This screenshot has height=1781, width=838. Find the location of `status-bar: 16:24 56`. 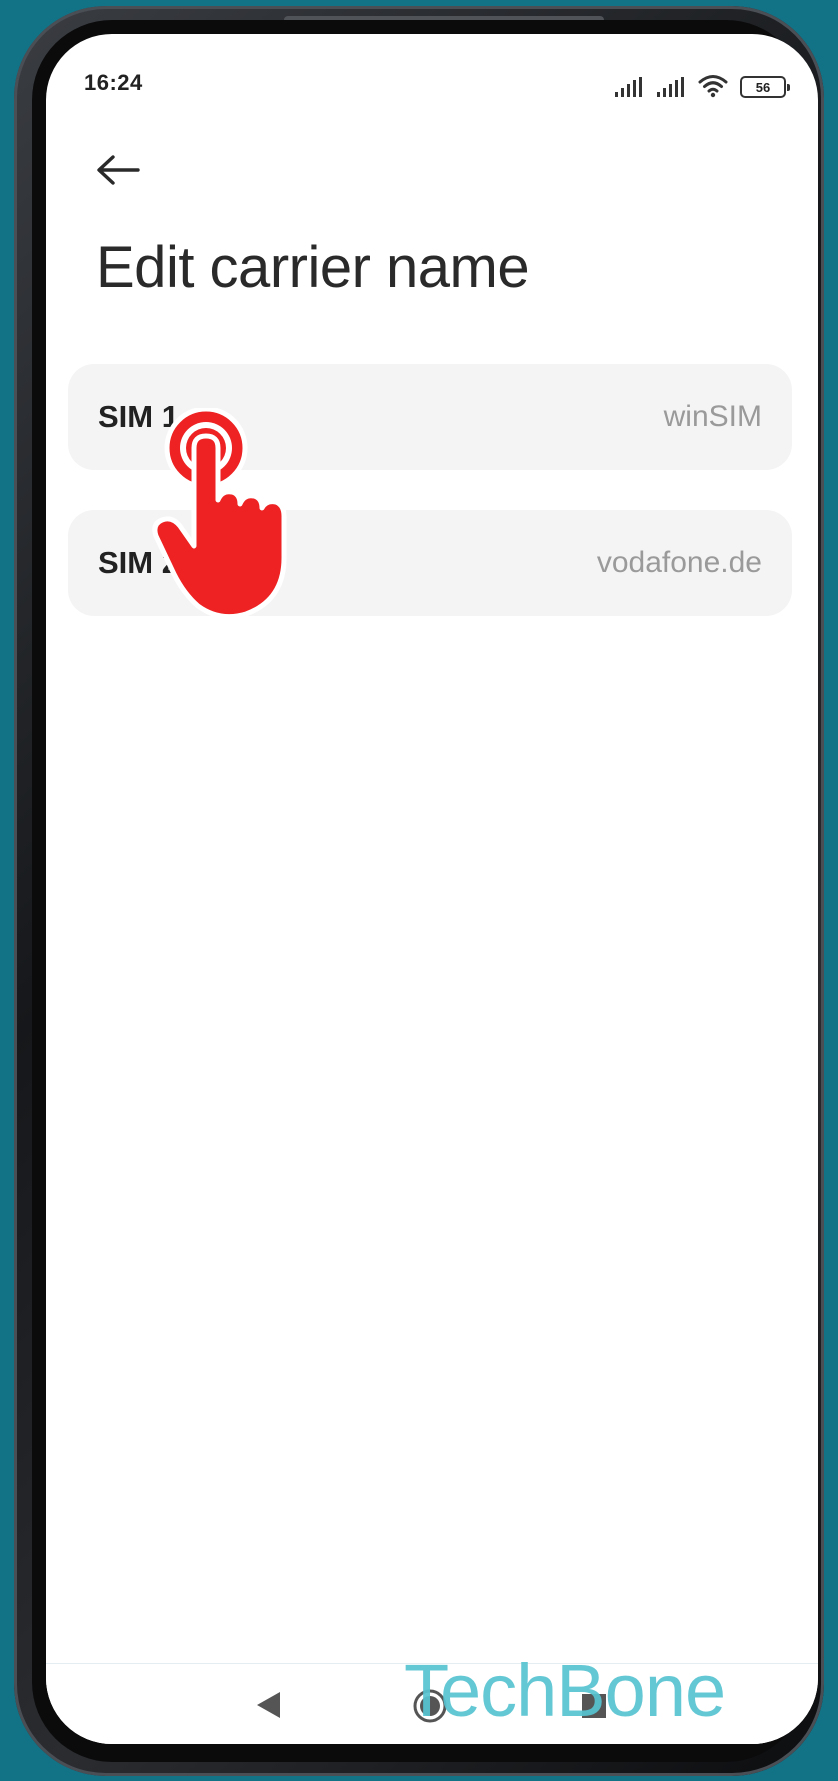

status-bar: 16:24 56 is located at coordinates (432, 74).